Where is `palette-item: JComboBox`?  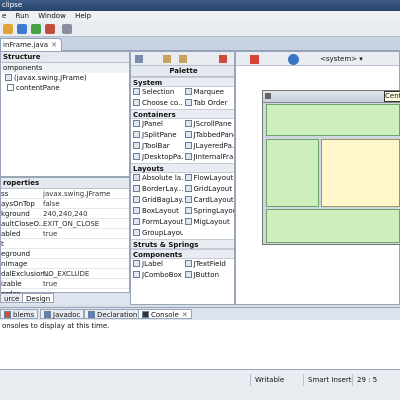 palette-item: JComboBox is located at coordinates (157, 275).